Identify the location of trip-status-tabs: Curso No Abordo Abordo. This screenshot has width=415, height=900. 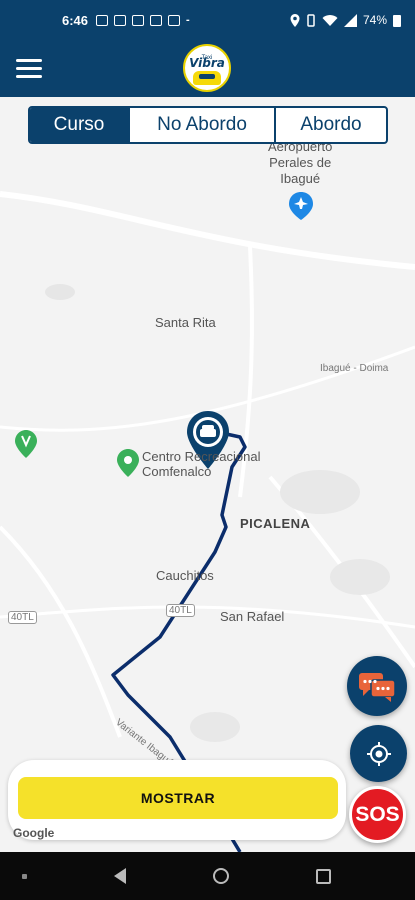
(208, 125).